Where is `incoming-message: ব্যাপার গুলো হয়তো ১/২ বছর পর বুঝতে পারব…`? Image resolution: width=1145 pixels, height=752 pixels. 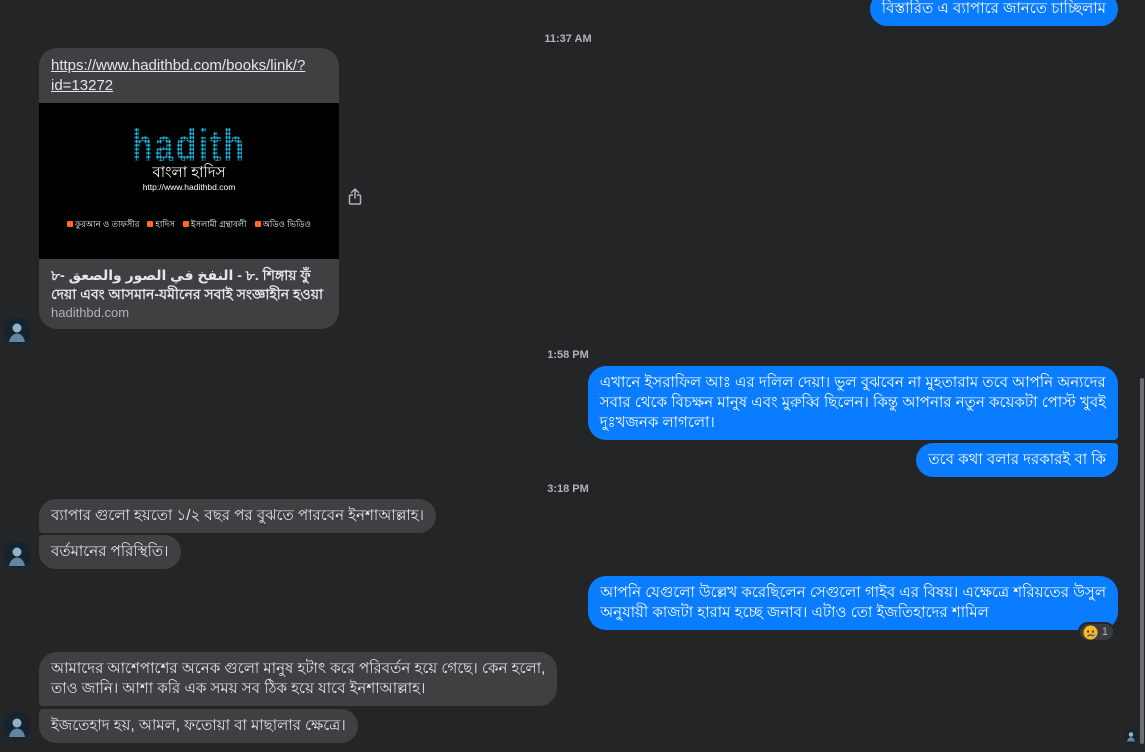
incoming-message: ব্যাপার গুলো হয়তো ১/২ বছর পর বুঝতে পারব… is located at coordinates (237, 516).